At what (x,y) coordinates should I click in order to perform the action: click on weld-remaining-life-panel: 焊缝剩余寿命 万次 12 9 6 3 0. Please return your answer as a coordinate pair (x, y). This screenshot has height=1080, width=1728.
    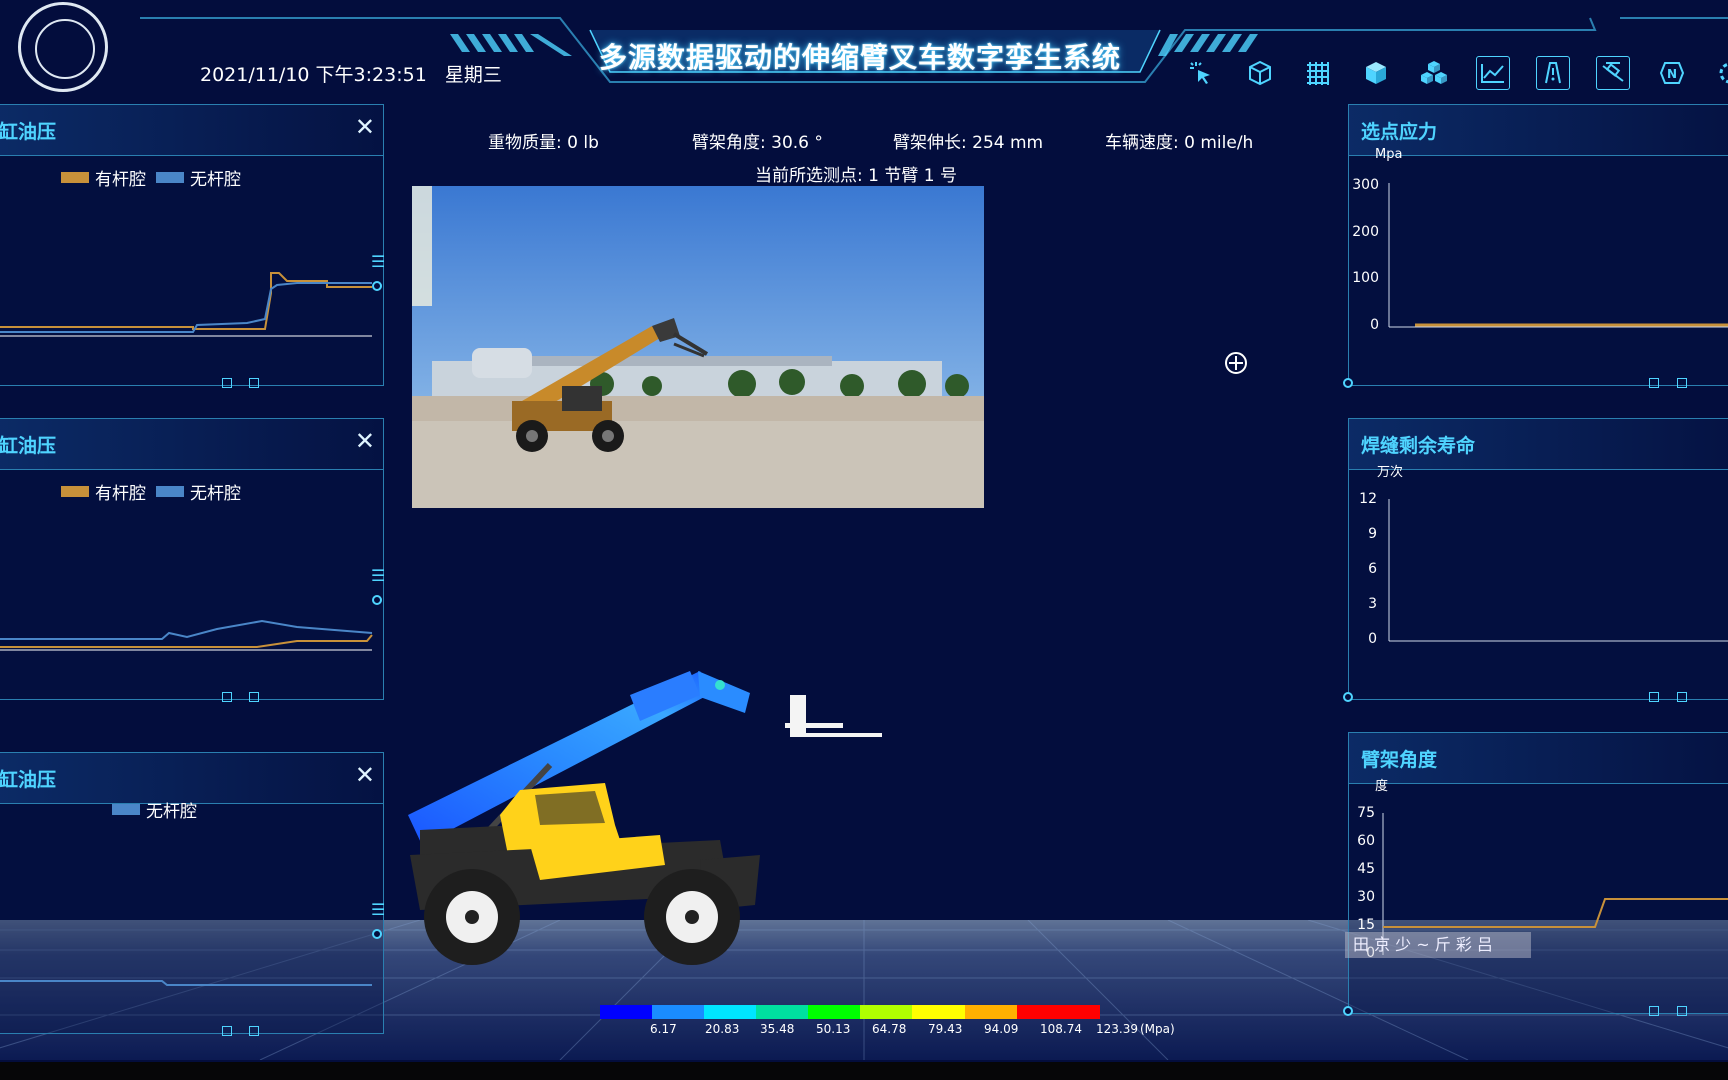
    Looking at the image, I should click on (1535, 560).